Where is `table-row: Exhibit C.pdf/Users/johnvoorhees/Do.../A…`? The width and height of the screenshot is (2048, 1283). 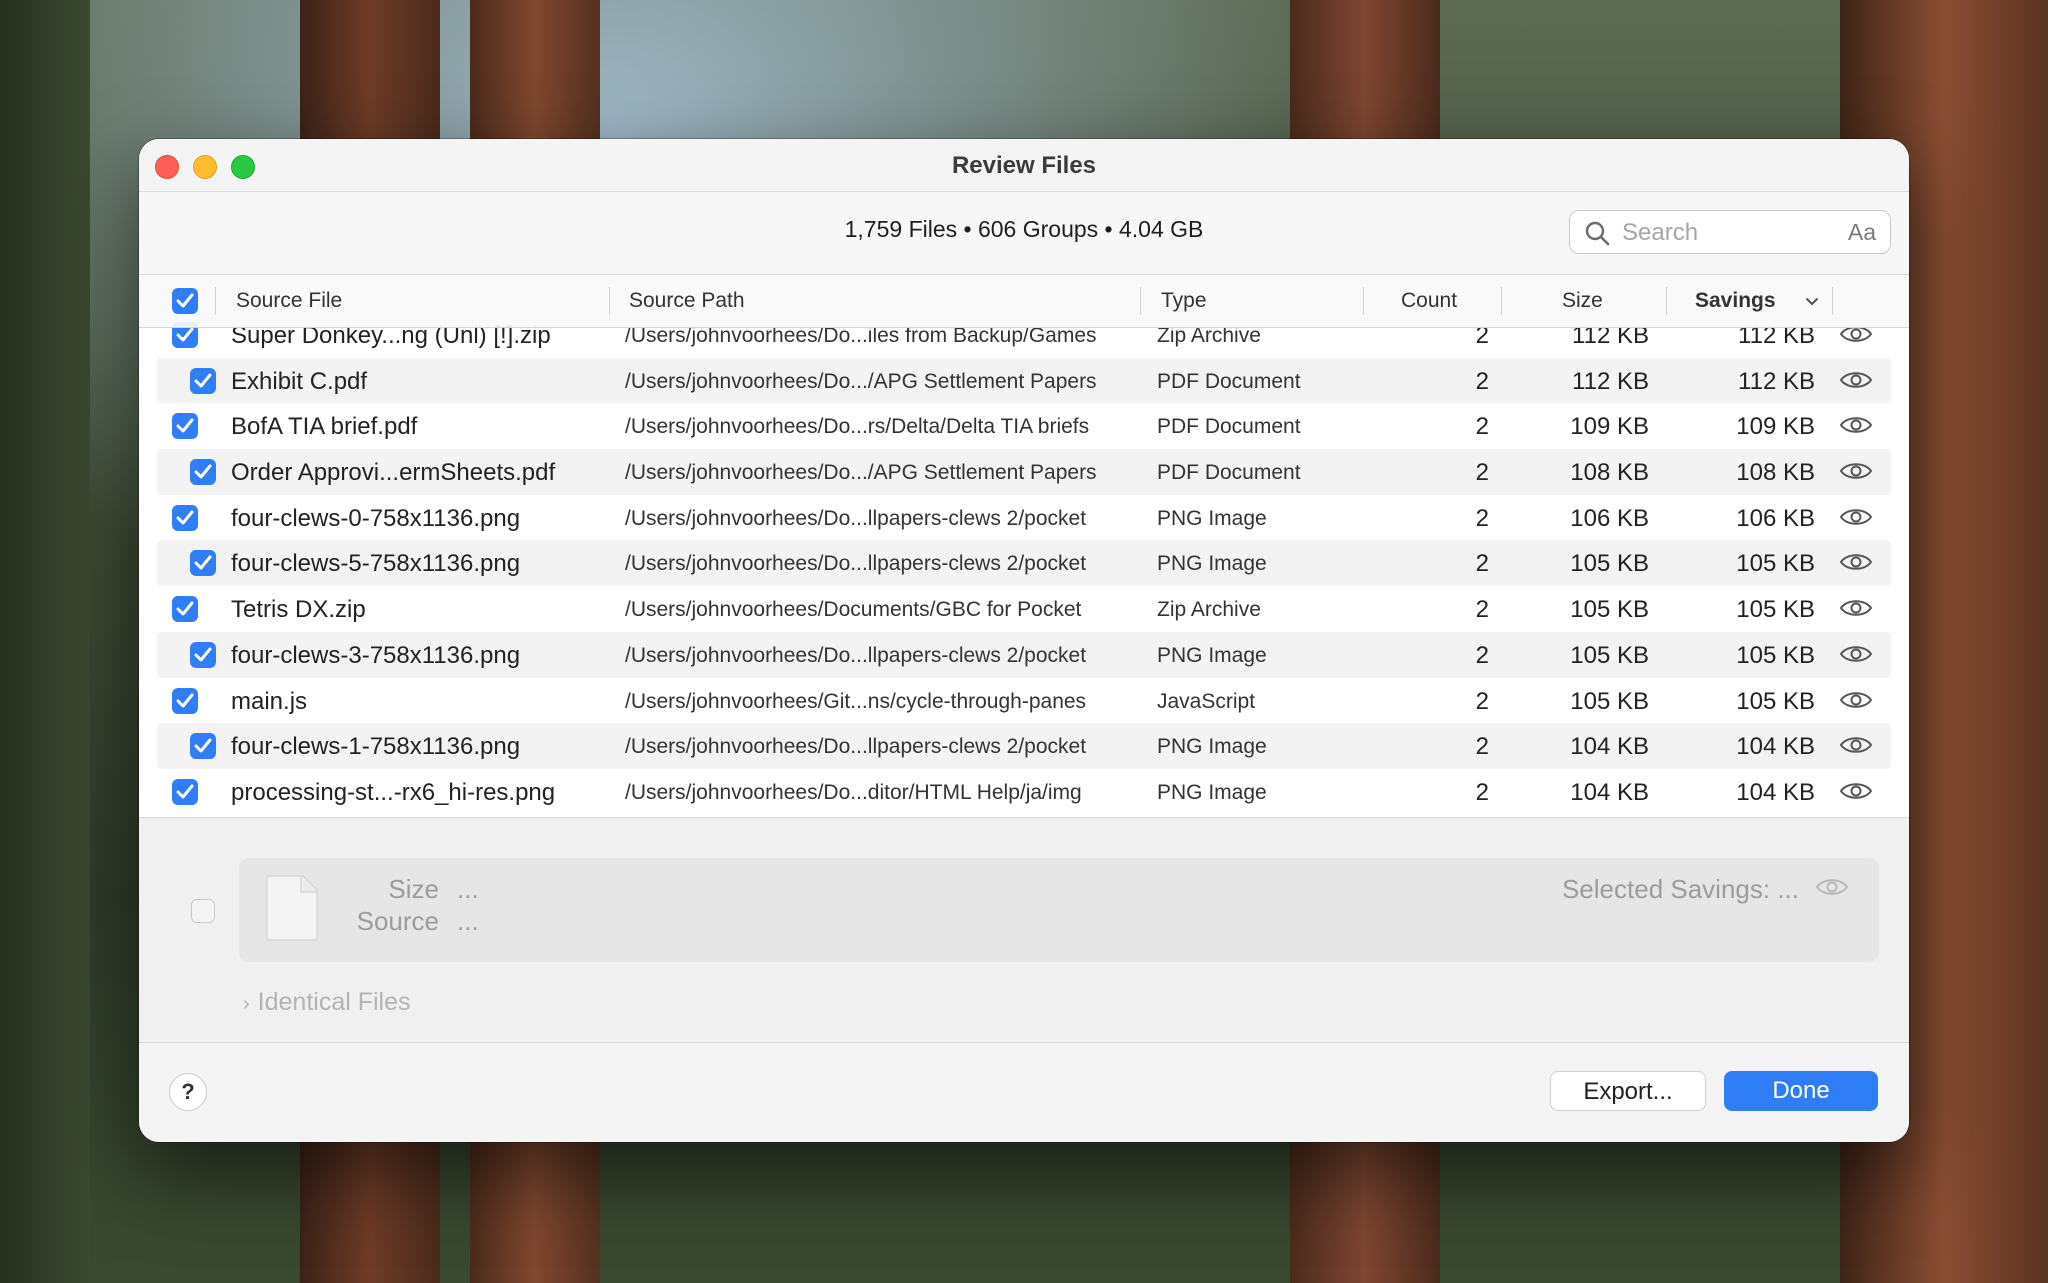 table-row: Exhibit C.pdf/Users/johnvoorhees/Do.../A… is located at coordinates (1024, 380).